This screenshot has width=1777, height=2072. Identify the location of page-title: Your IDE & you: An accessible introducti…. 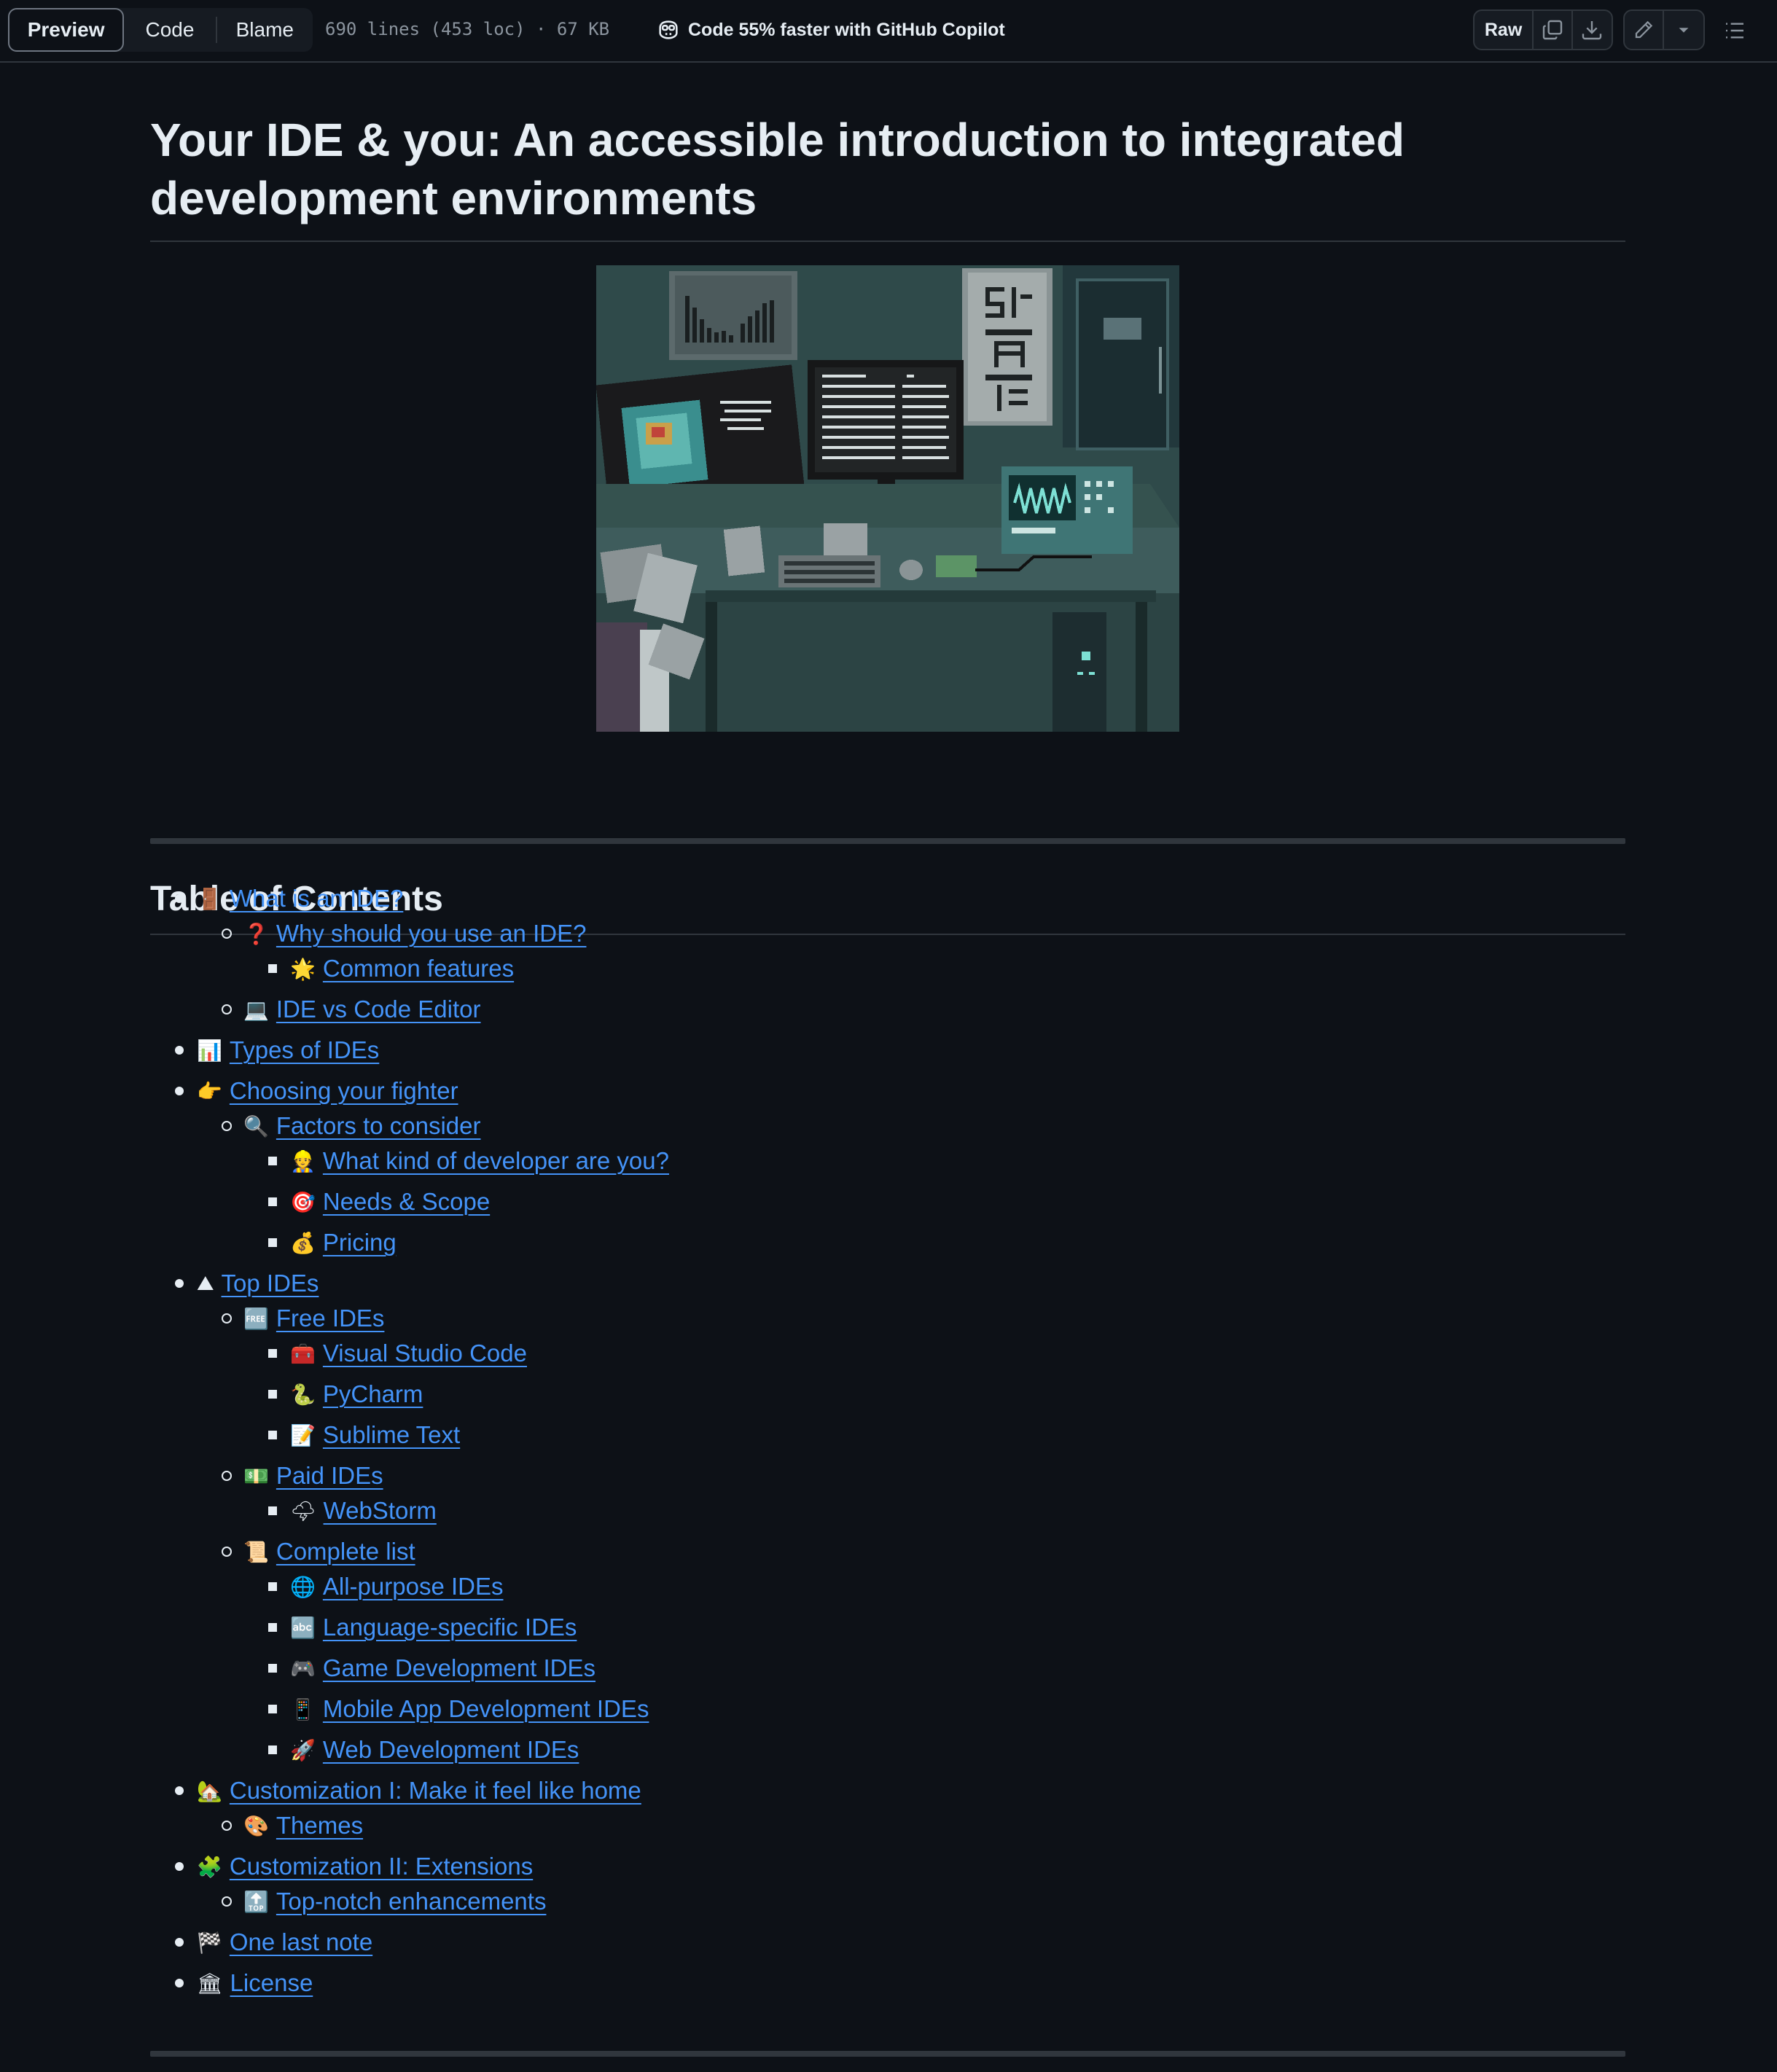
(777, 169).